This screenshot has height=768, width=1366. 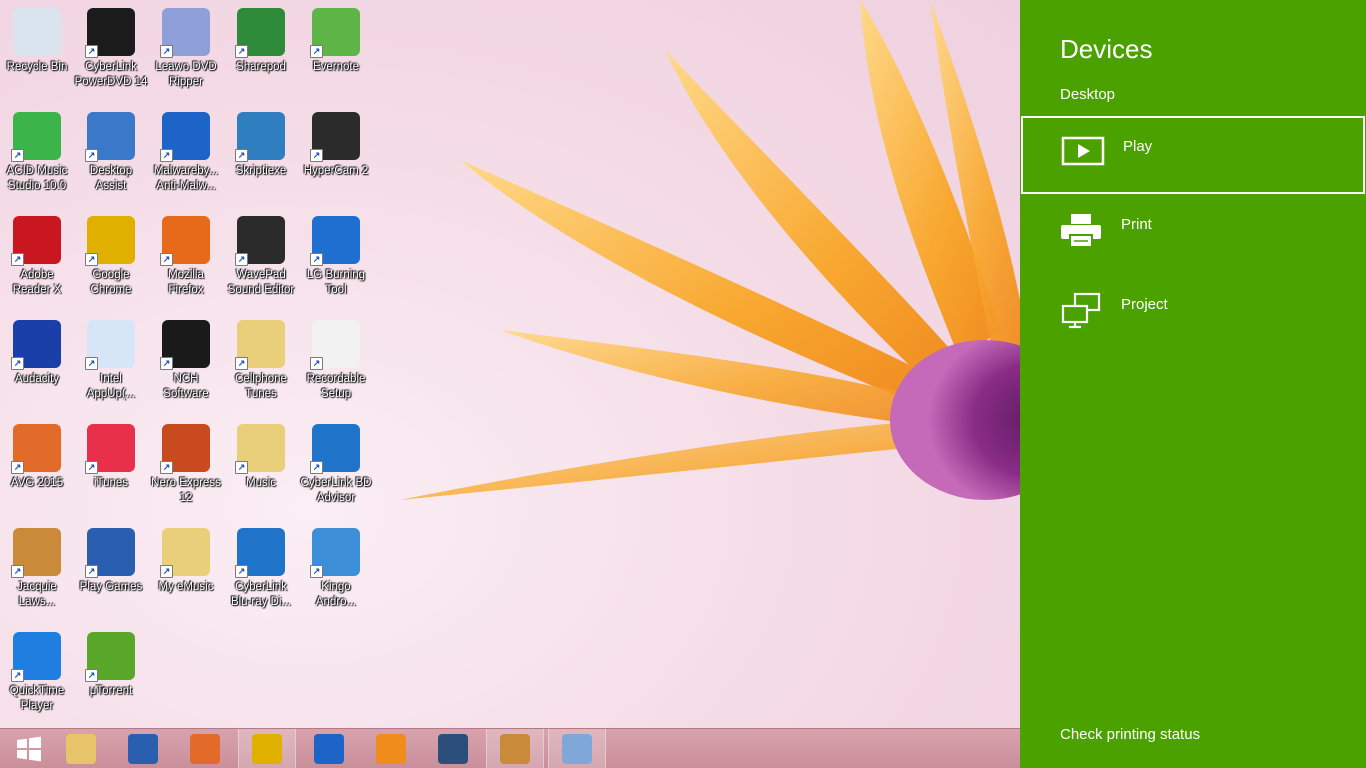 What do you see at coordinates (111, 74) in the screenshot?
I see `desktop-icon-label: CyberLink PowerDVD 14` at bounding box center [111, 74].